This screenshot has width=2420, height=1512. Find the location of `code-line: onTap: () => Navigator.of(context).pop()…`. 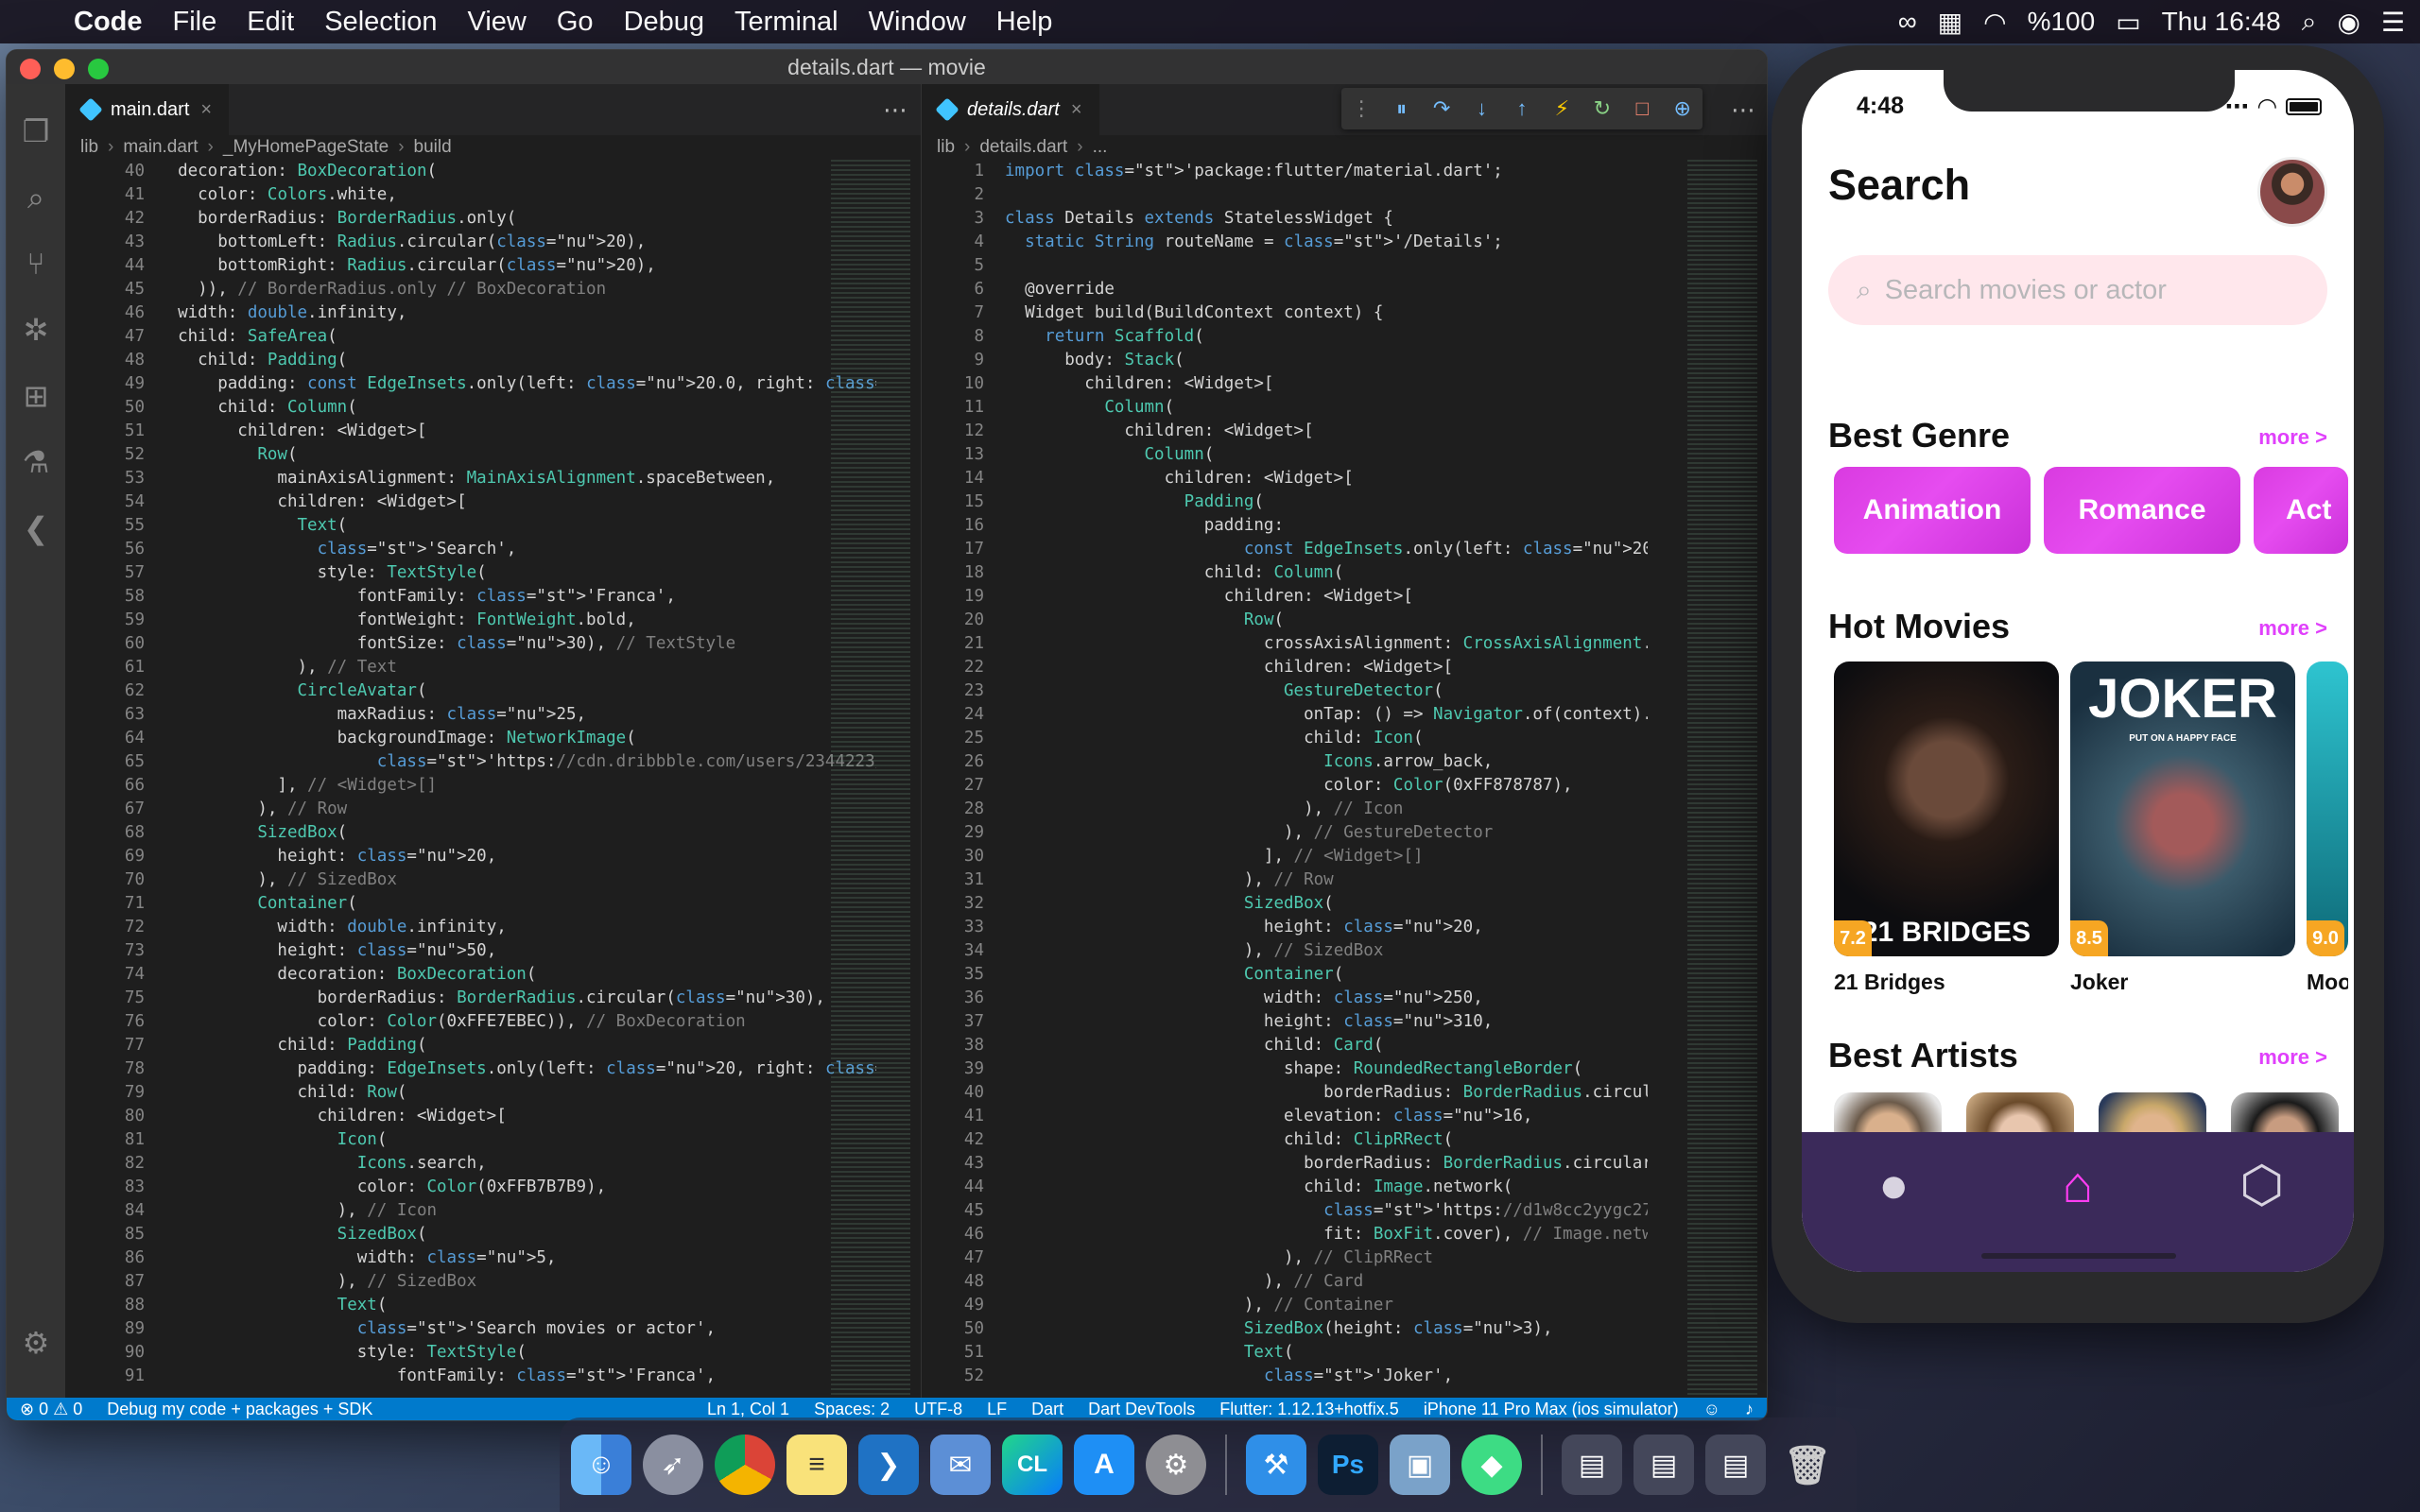

code-line: onTap: () => Navigator.of(context).pop()… is located at coordinates (1326, 715).